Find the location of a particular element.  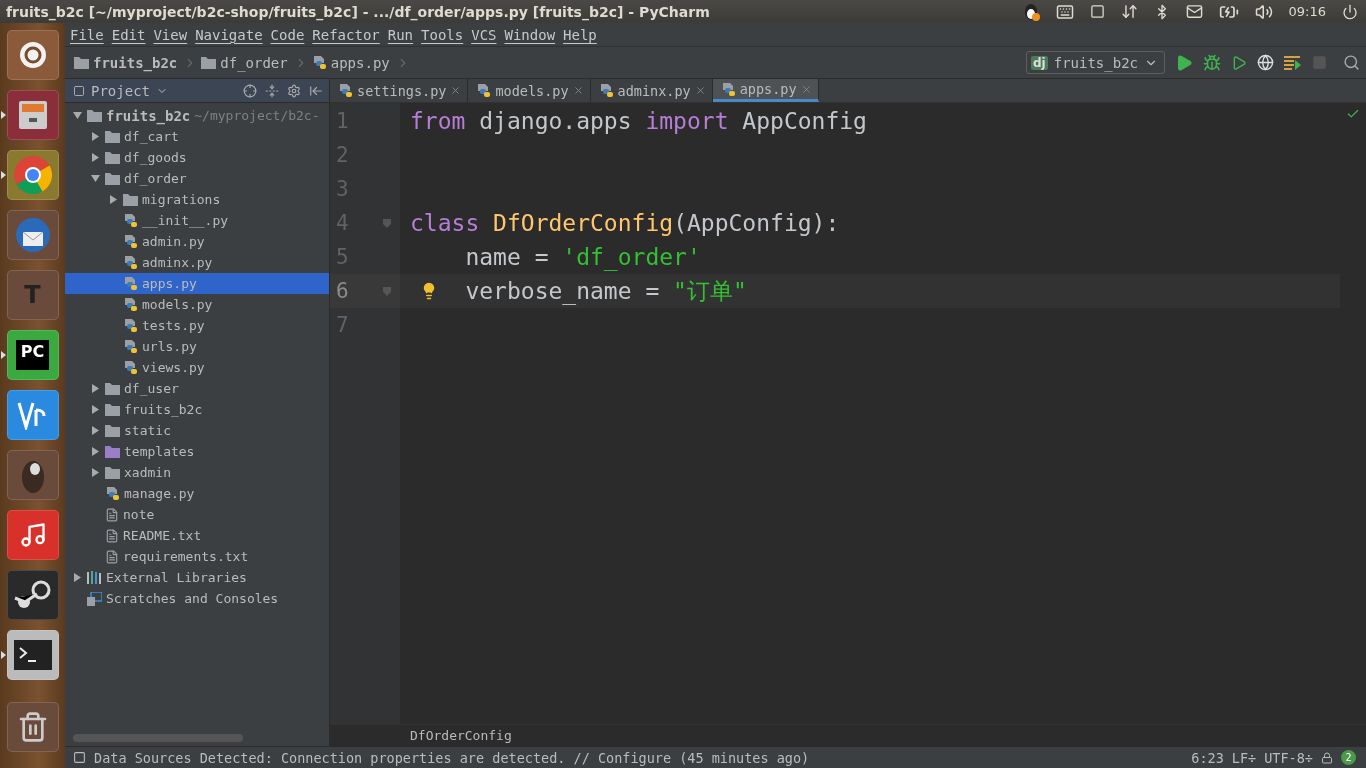

tree-item: df_user is located at coordinates (197, 388).